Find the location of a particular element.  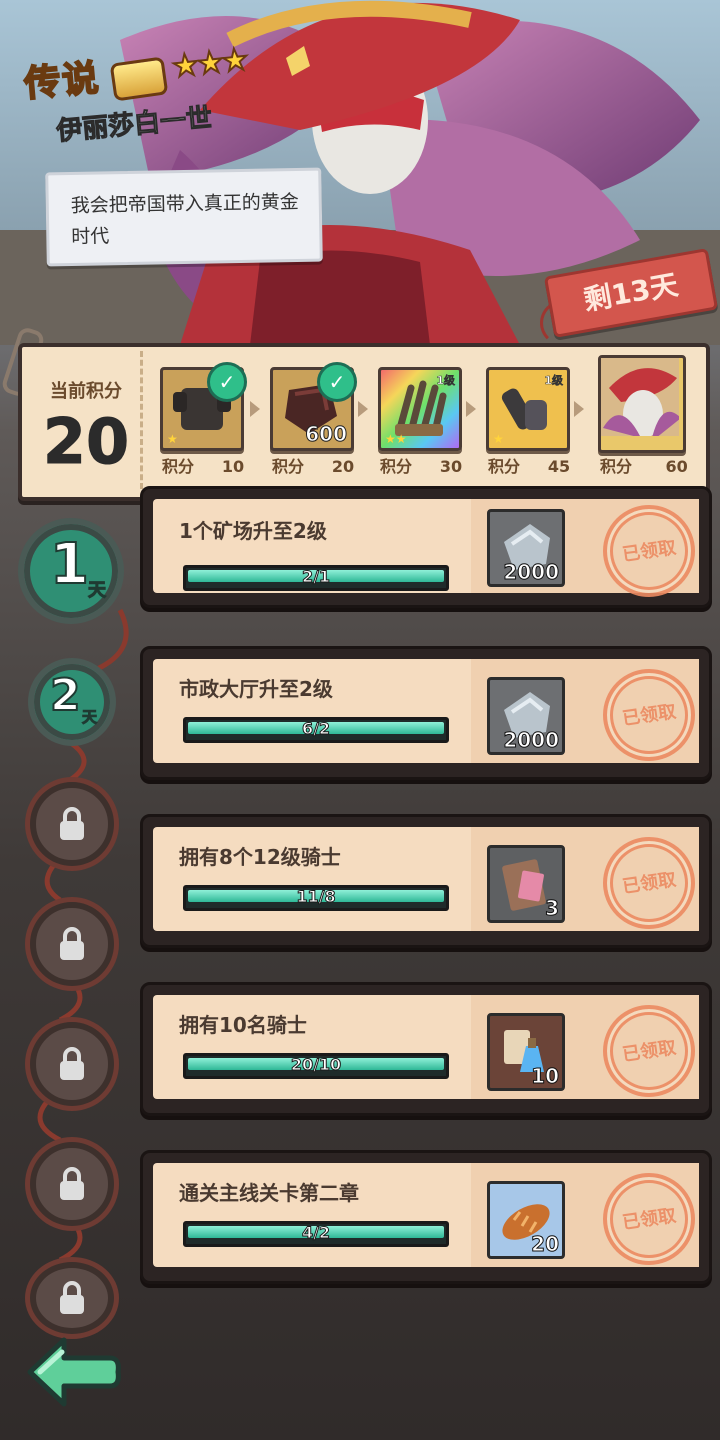

task-card-body: 拥有10名骑士 20/10 10 已领取 is located at coordinates (426, 1047).